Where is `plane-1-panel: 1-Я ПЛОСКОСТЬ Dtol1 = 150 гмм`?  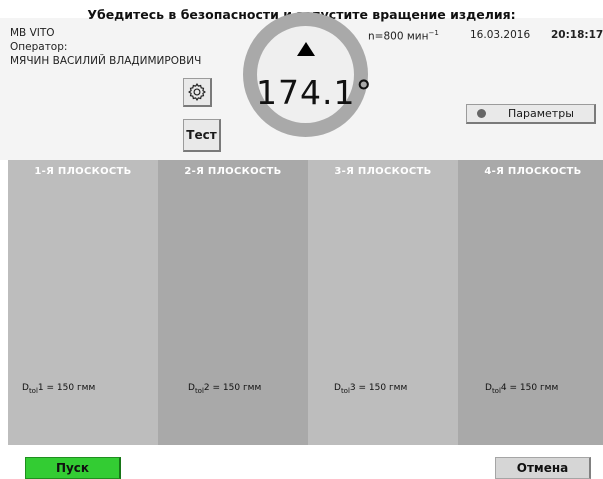 plane-1-panel: 1-Я ПЛОСКОСТЬ Dtol1 = 150 гмм is located at coordinates (83, 302).